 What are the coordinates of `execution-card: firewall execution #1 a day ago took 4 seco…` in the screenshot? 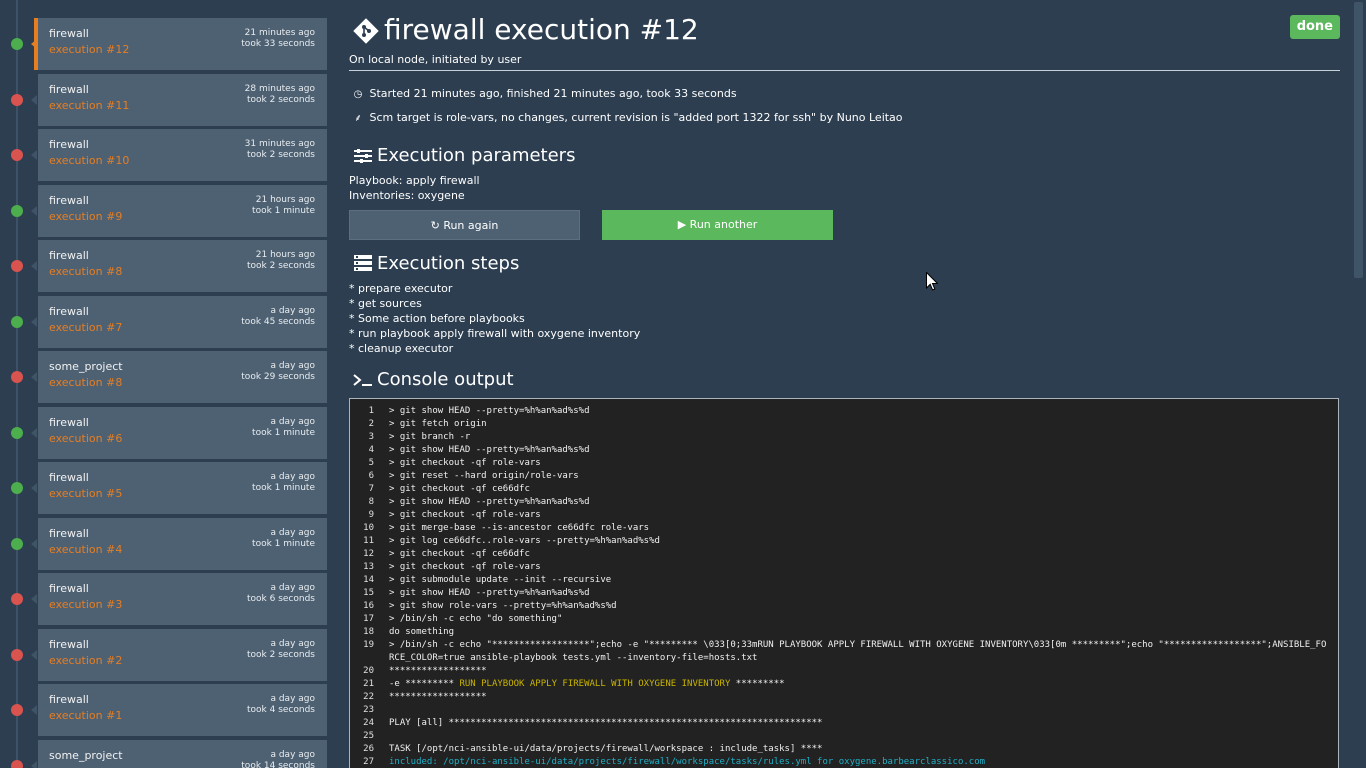 It's located at (182, 710).